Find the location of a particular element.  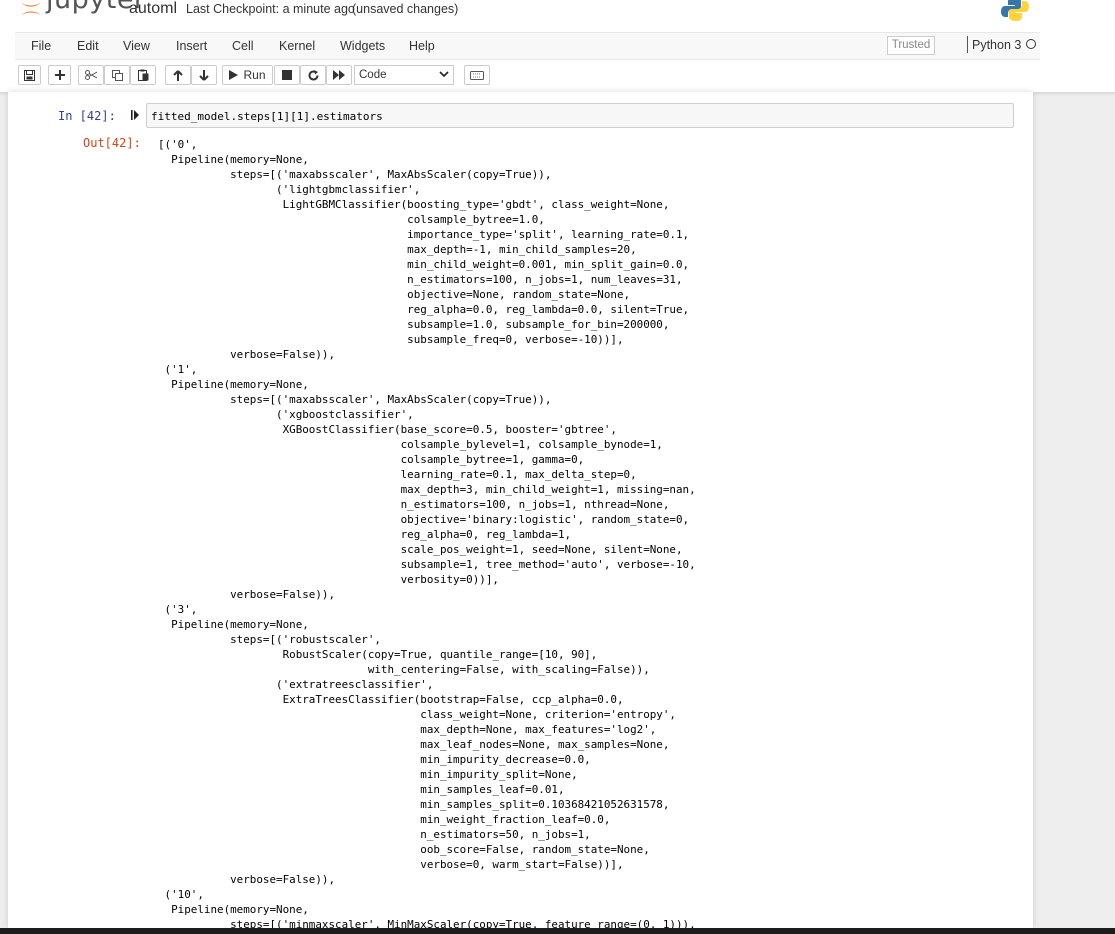

jupyter-logo: jupyter is located at coordinates (80, 11).